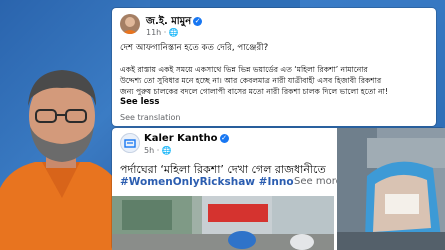 This screenshot has height=250, width=445. I want to click on author-name: জ.ই. মামুন, so click(168, 21).